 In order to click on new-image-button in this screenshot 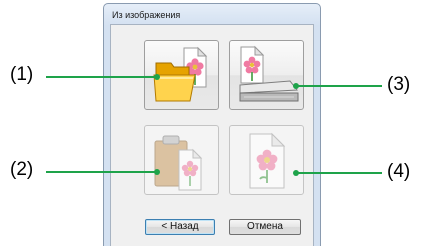, I will do `click(266, 160)`.